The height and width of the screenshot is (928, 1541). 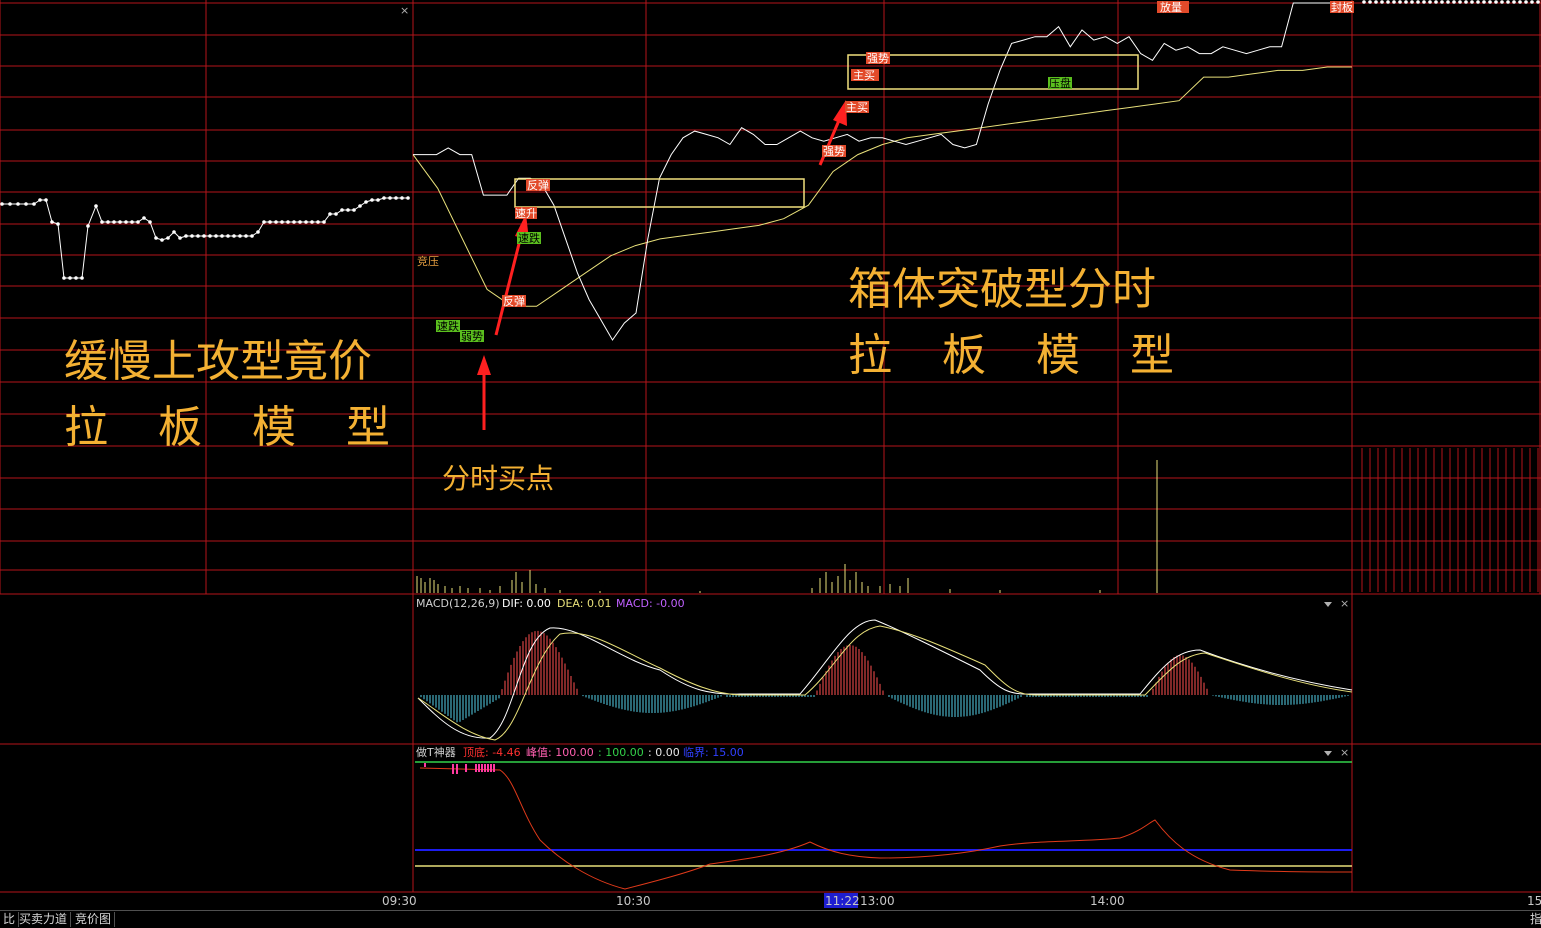 What do you see at coordinates (886, 828) in the screenshot?
I see `zt-red-curve` at bounding box center [886, 828].